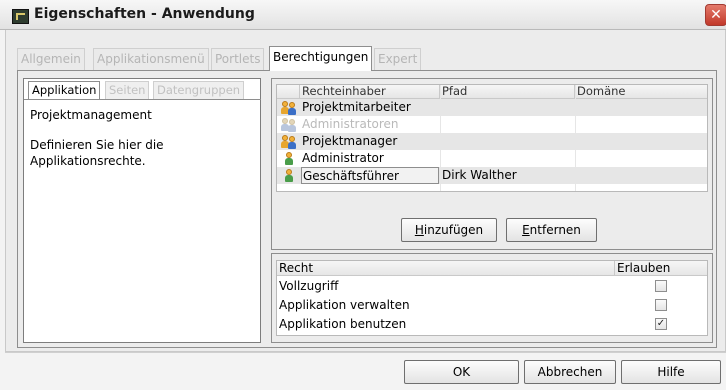 The width and height of the screenshot is (726, 390). I want to click on table-row: Projektmanager, so click(492, 141).